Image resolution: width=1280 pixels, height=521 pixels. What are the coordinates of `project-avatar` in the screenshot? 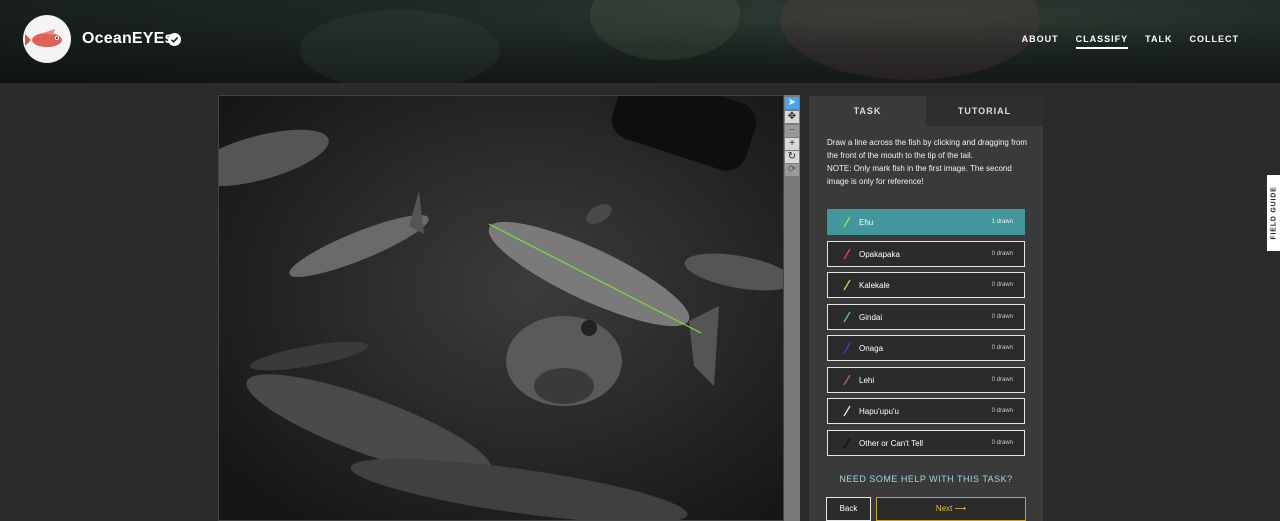 It's located at (47, 39).